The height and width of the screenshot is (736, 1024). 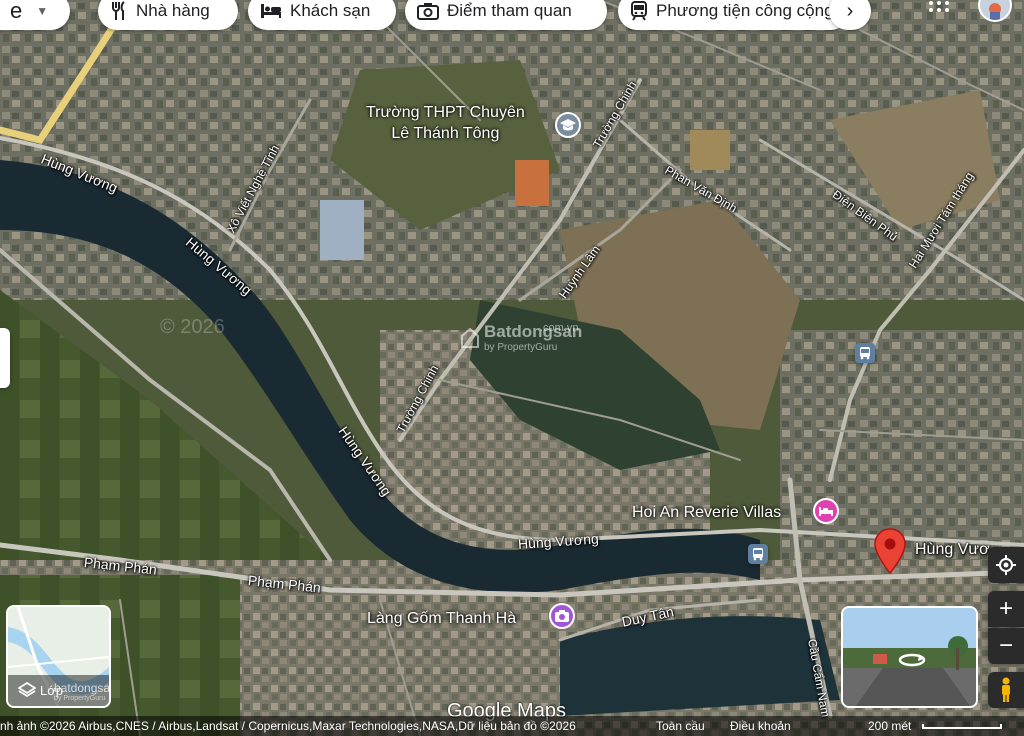 I want to click on scale-bar, so click(x=962, y=726).